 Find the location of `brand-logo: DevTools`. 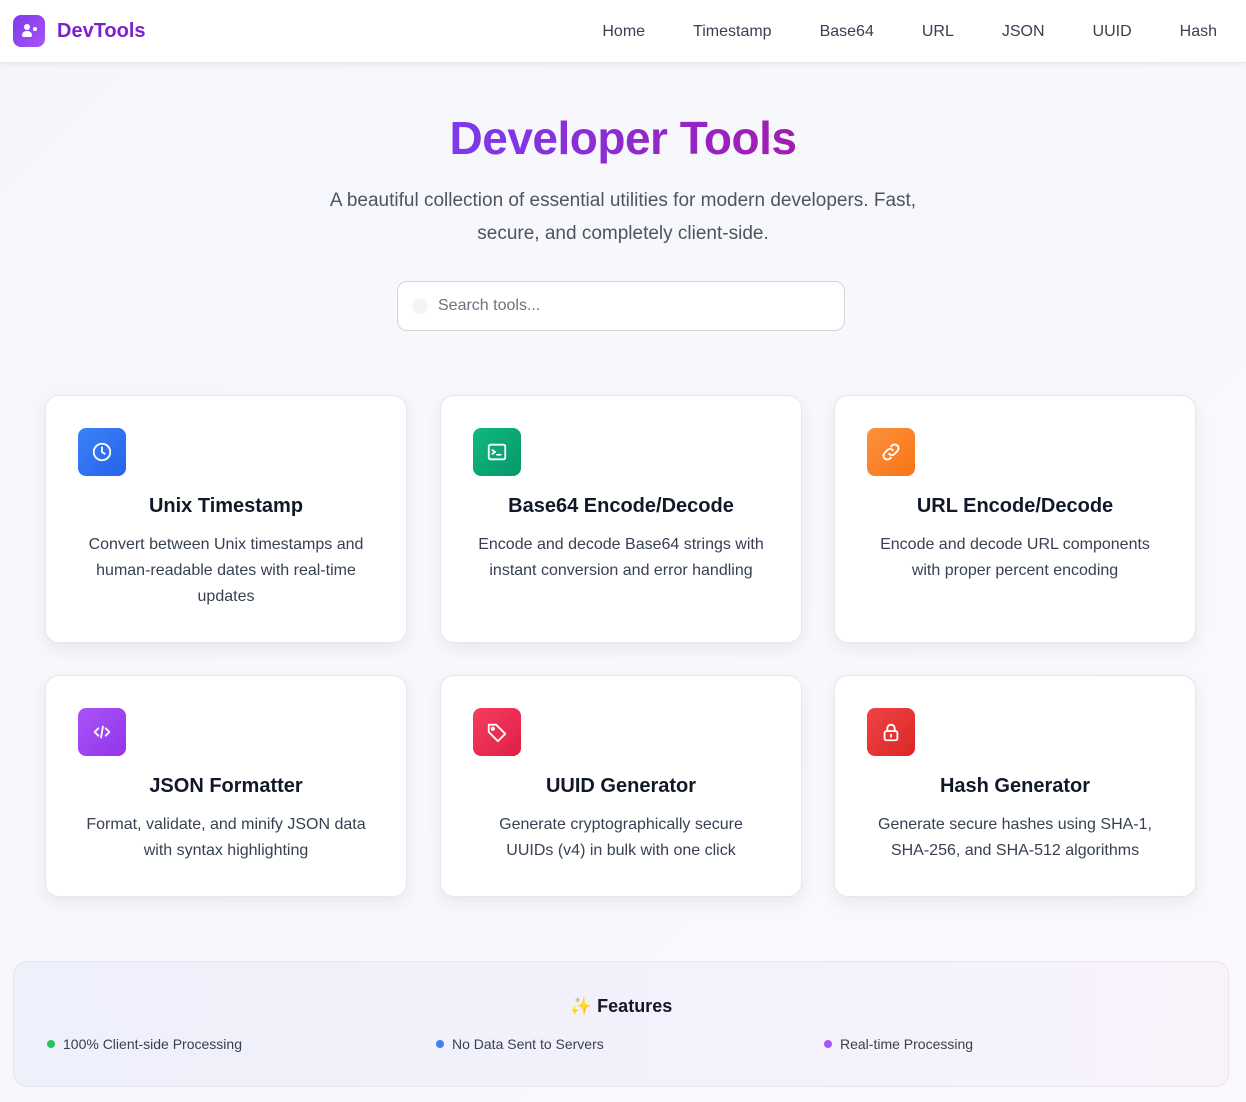

brand-logo: DevTools is located at coordinates (79, 31).